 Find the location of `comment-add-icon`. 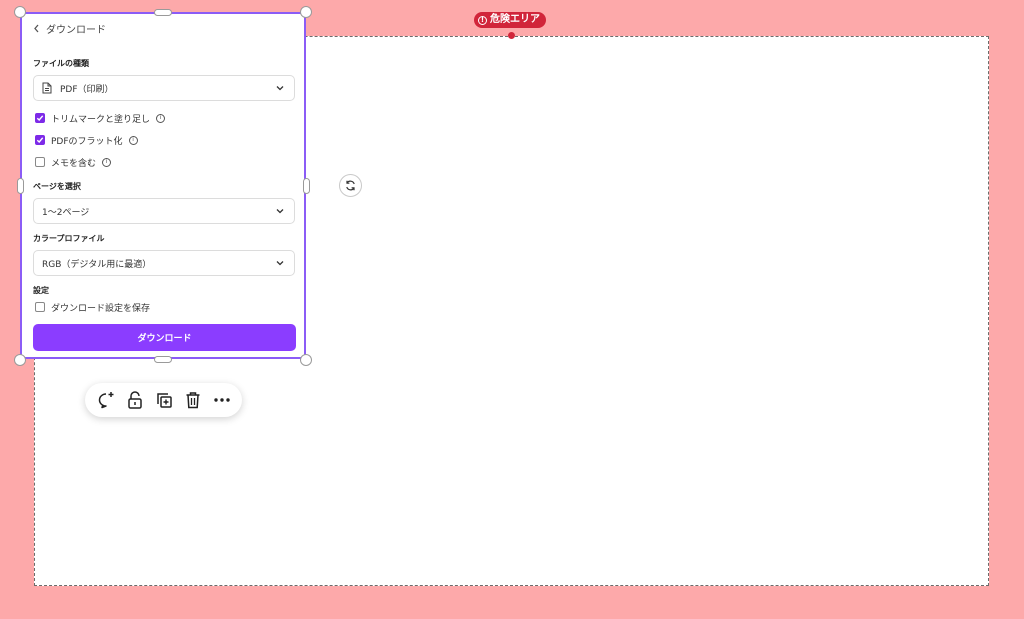

comment-add-icon is located at coordinates (105, 400).